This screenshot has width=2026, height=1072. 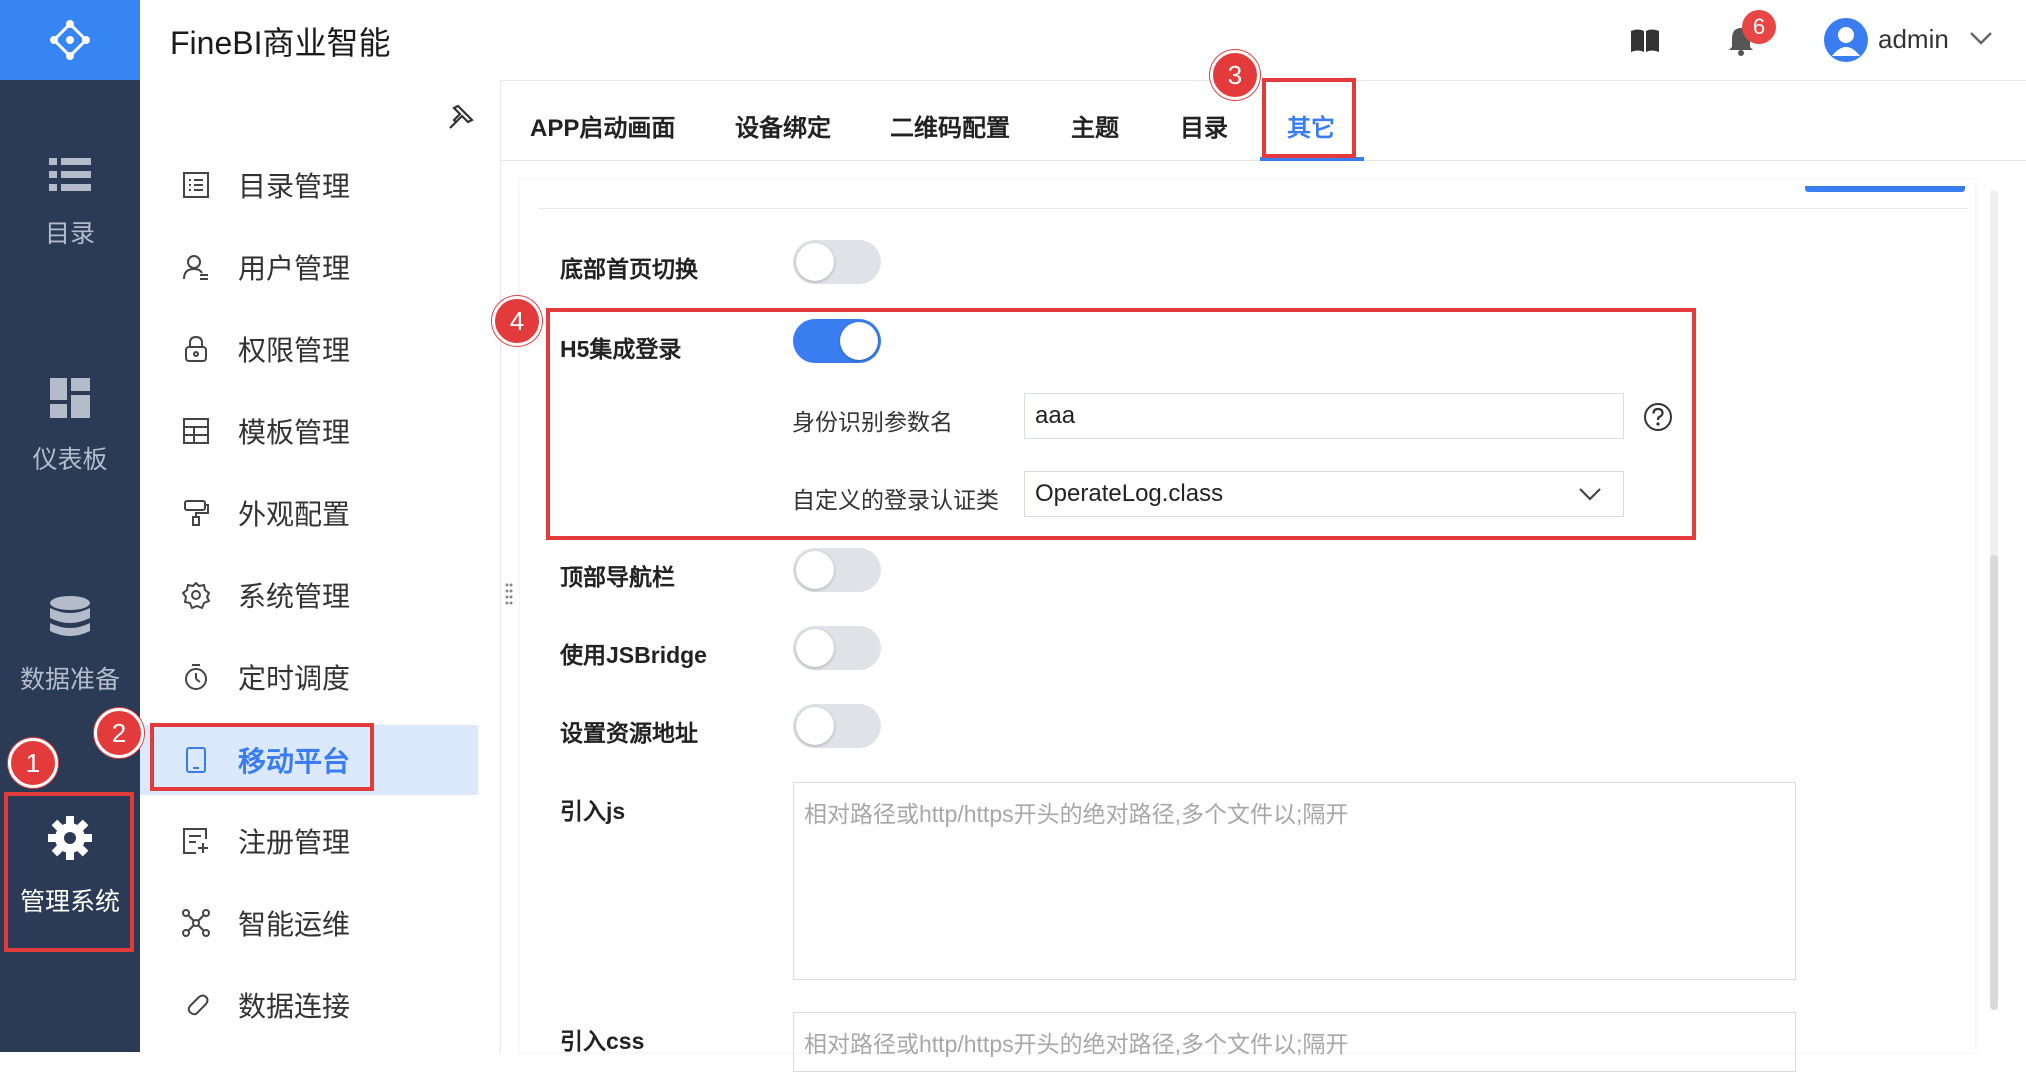 I want to click on user-icon, so click(x=195, y=267).